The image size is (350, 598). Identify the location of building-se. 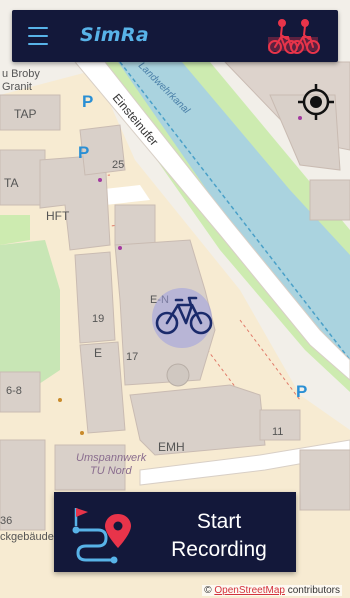
(324, 480).